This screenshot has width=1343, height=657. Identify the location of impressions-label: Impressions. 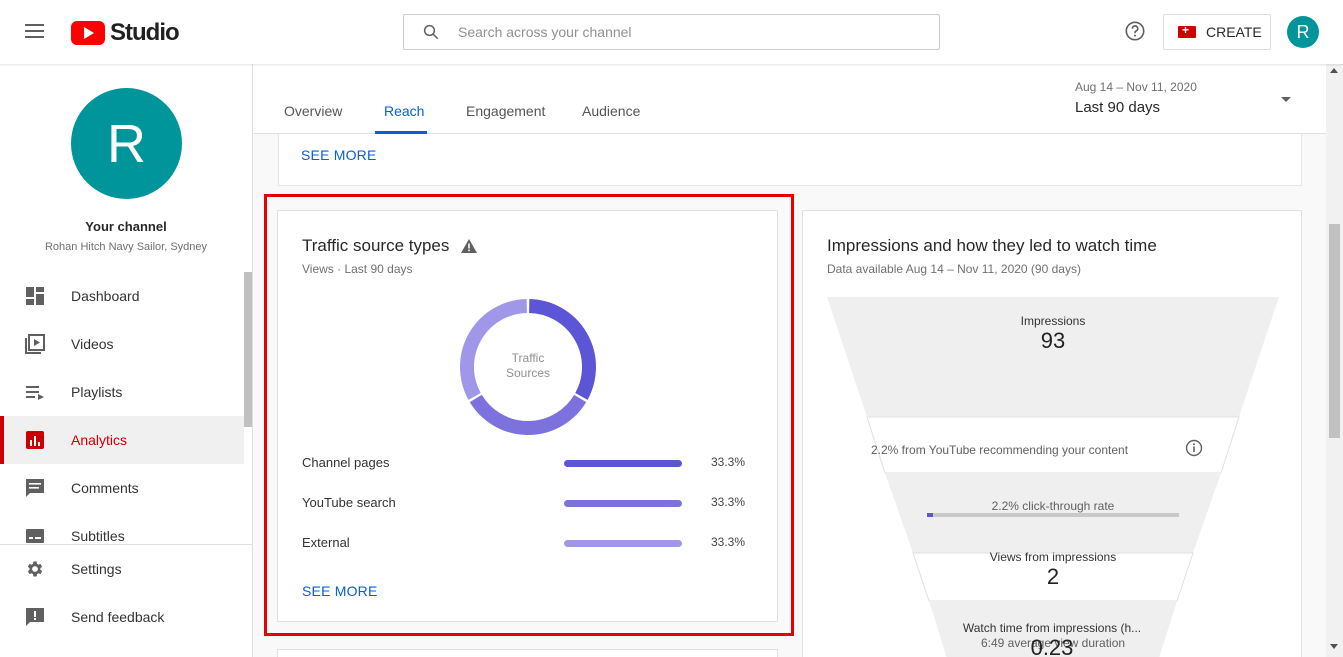
(1053, 321).